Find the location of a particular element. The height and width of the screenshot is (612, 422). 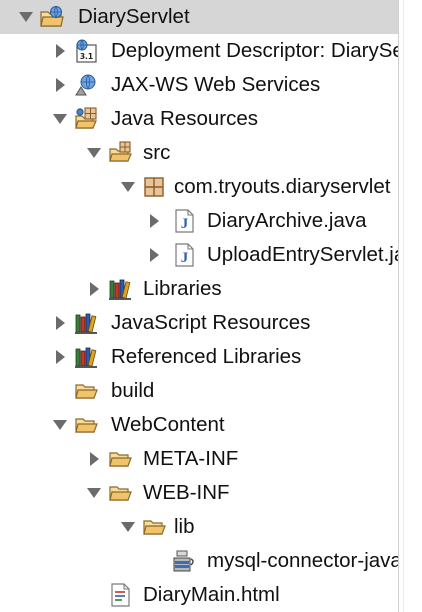

package-icon is located at coordinates (154, 187).